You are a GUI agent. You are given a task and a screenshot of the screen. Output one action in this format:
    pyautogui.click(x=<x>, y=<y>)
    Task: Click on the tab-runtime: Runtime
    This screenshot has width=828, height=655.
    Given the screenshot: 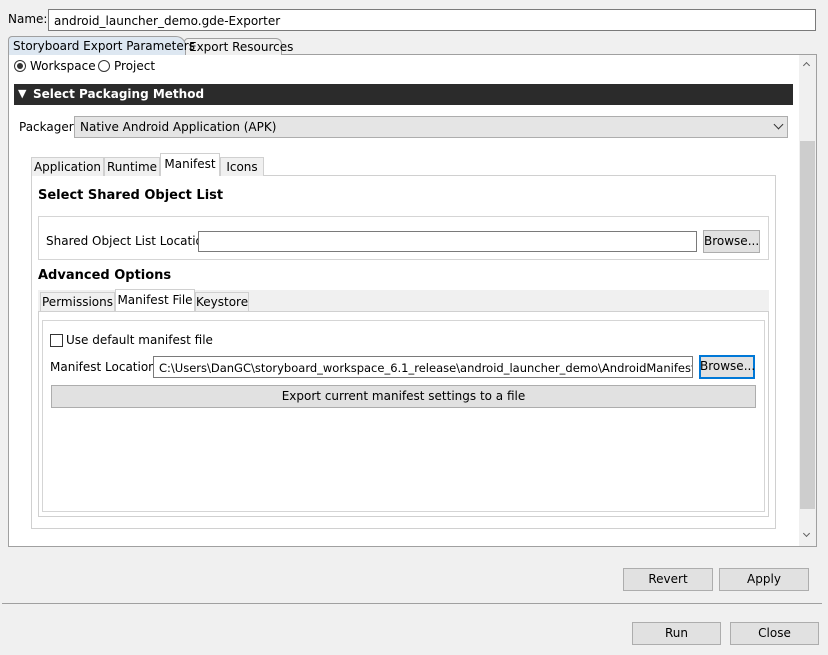 What is the action you would take?
    pyautogui.click(x=132, y=166)
    